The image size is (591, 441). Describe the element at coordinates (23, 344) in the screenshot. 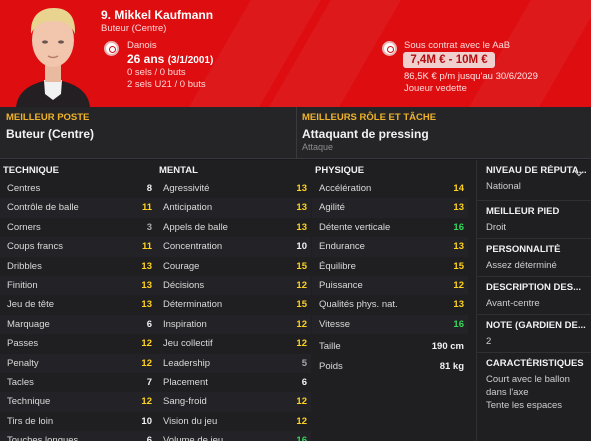

I see `attribute-name: Passes` at that location.